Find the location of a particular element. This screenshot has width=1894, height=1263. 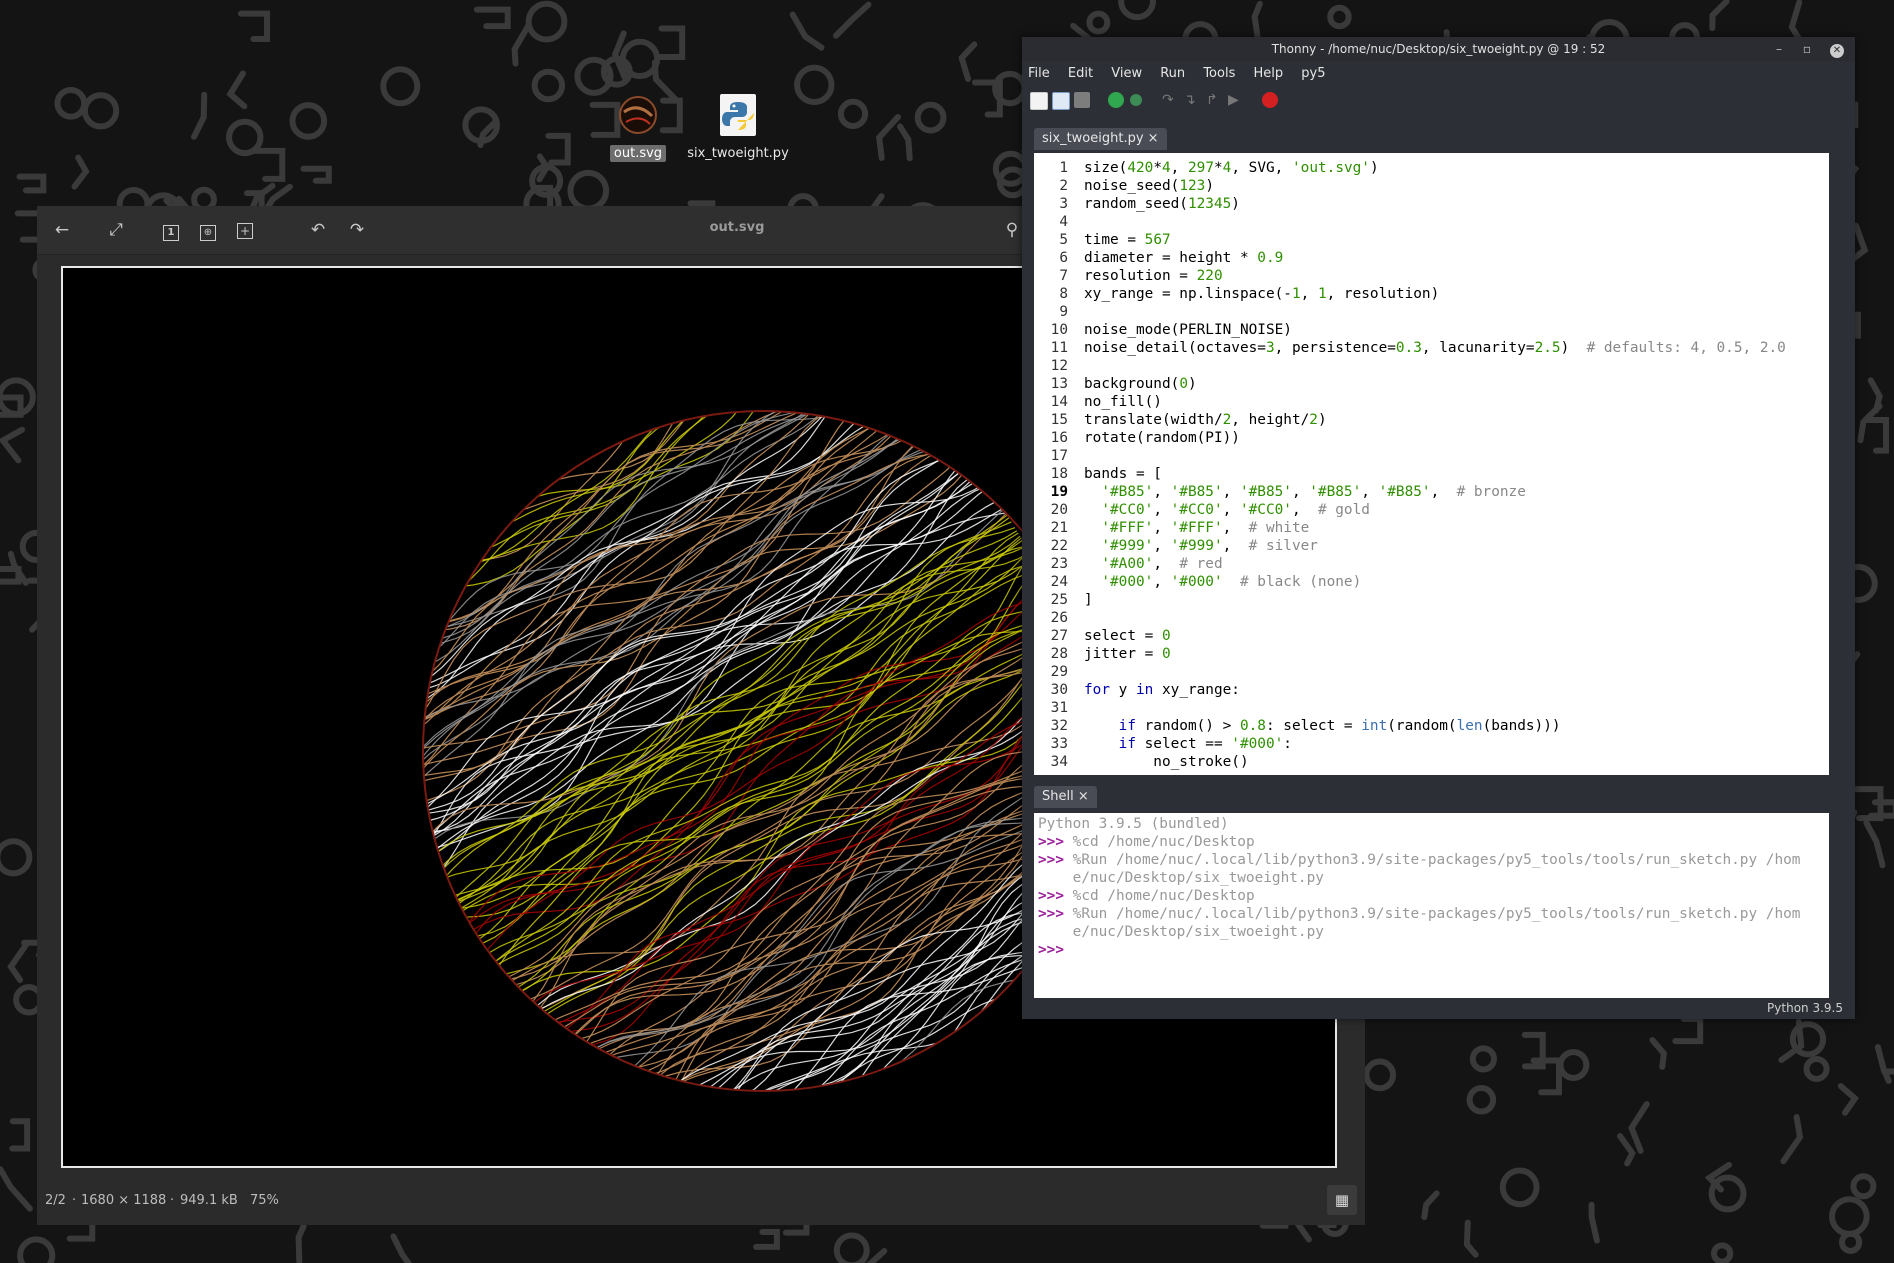

line-number: 34 is located at coordinates (1059, 762).